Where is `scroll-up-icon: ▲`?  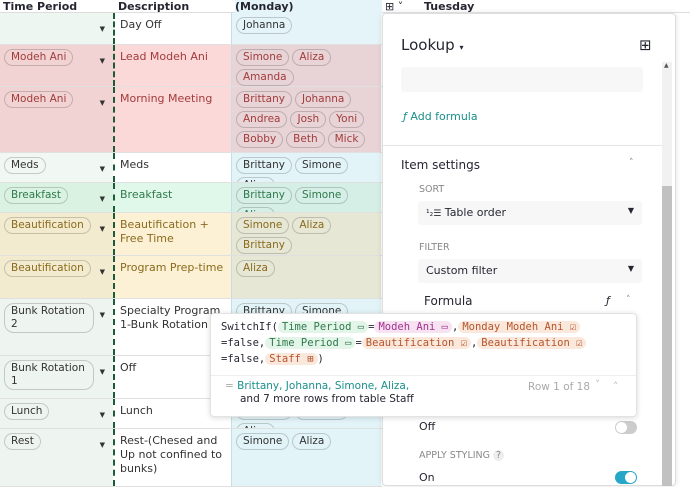 scroll-up-icon: ▲ is located at coordinates (666, 65).